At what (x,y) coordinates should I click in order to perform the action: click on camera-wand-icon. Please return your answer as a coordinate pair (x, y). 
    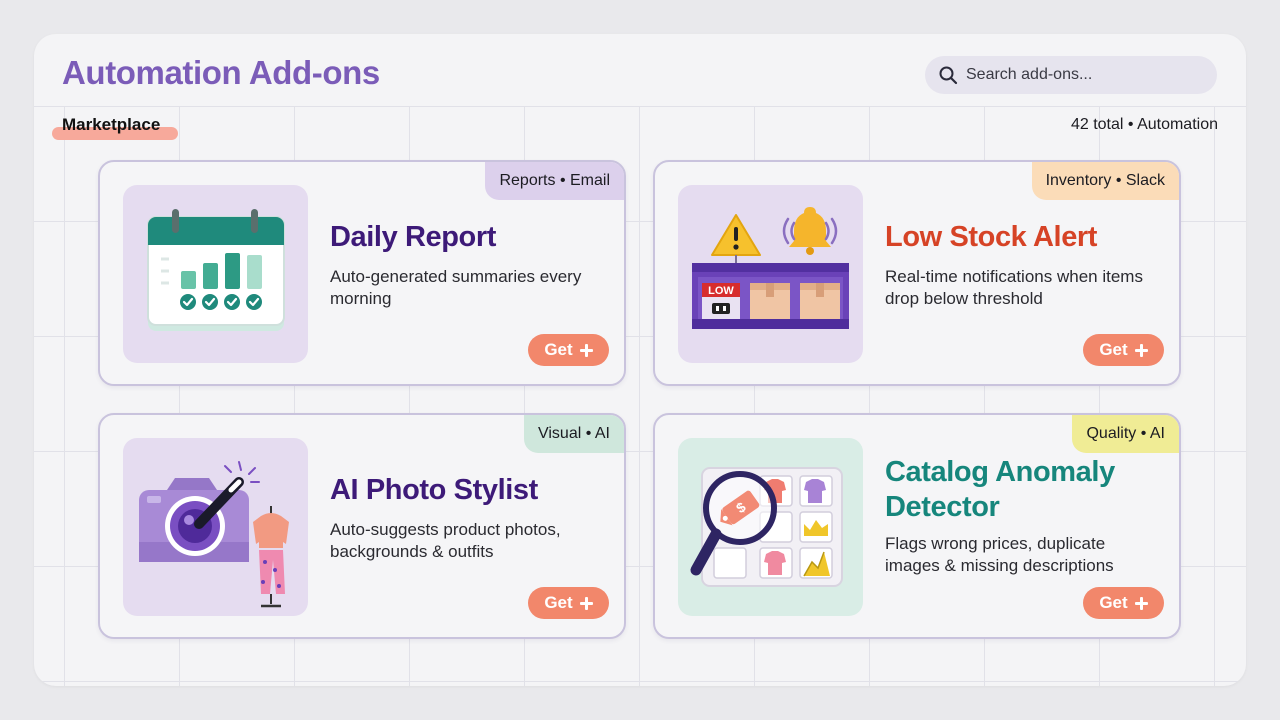
    Looking at the image, I should click on (215, 527).